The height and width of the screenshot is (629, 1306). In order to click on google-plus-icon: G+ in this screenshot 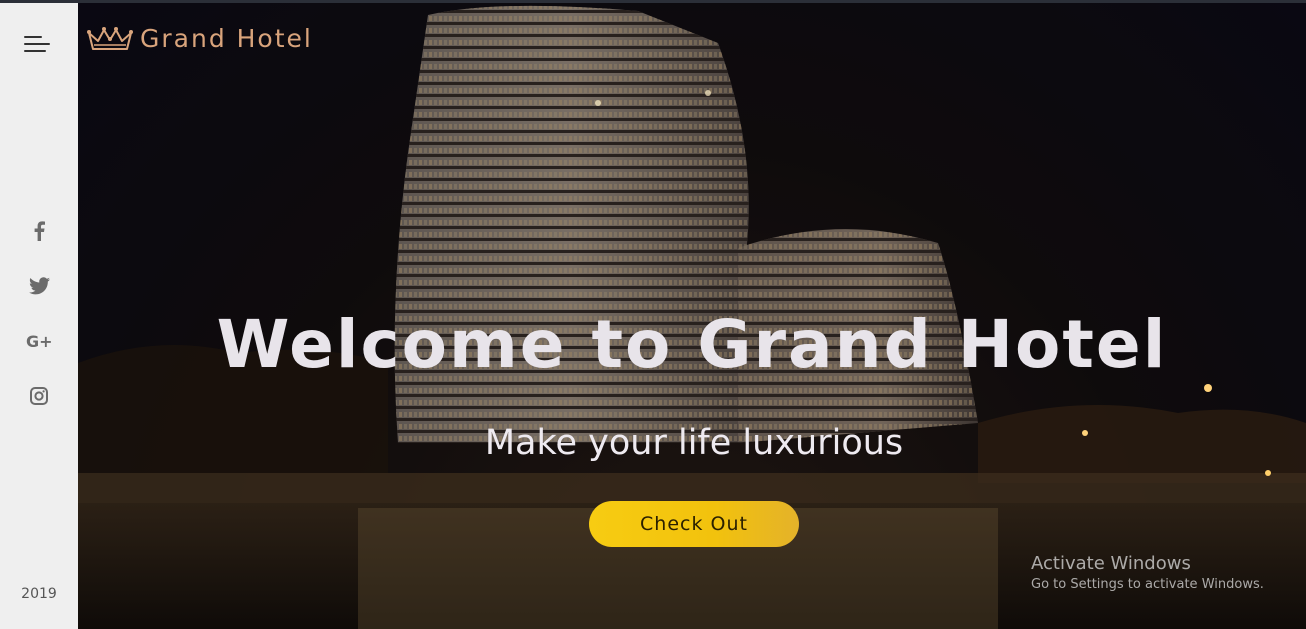, I will do `click(39, 341)`.